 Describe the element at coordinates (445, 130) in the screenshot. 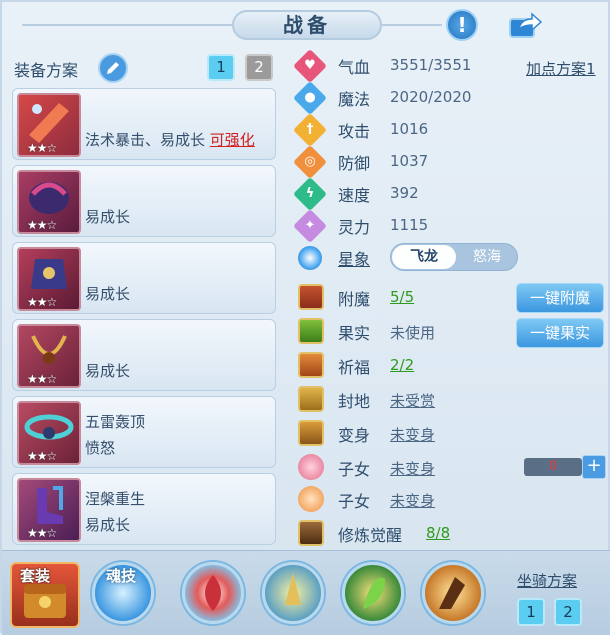

I see `stat-attack: † 攻击 1016` at that location.